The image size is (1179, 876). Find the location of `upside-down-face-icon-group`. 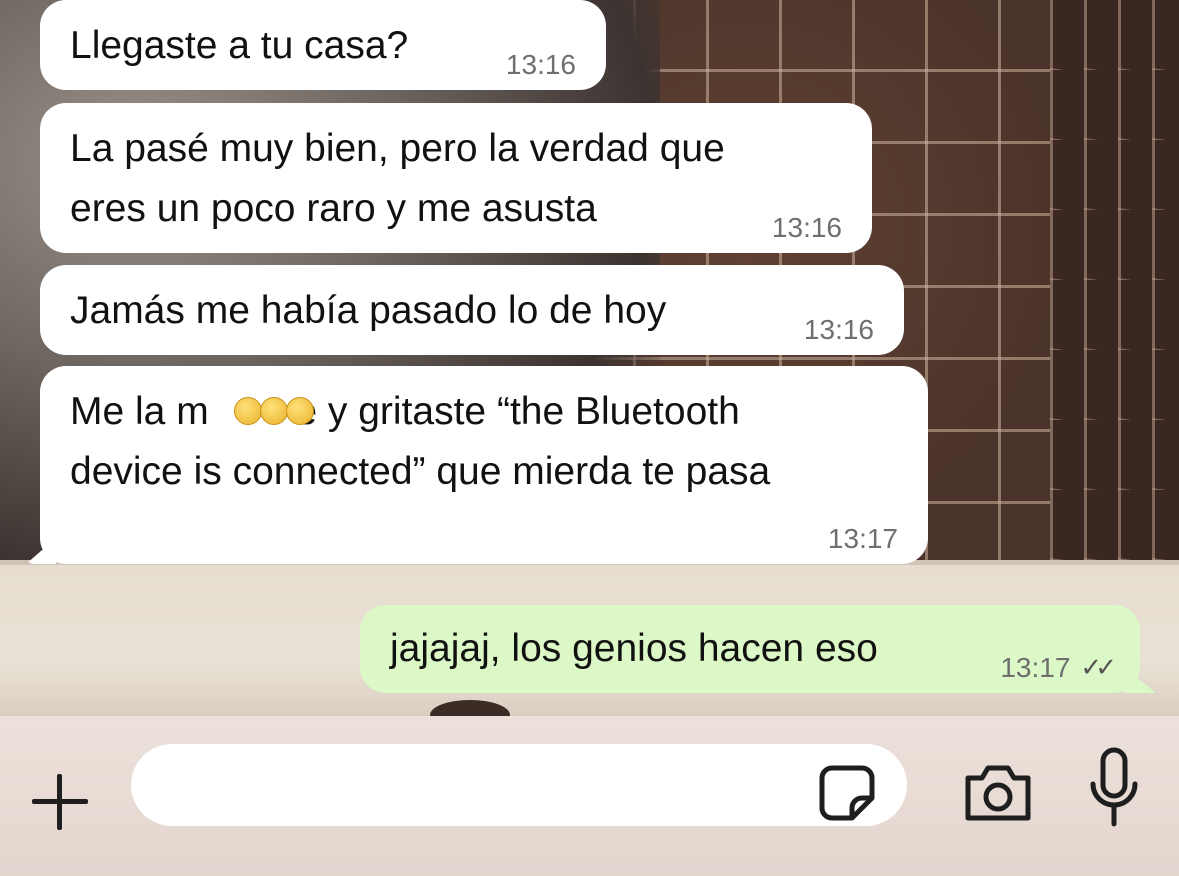

upside-down-face-icon-group is located at coordinates (274, 411).